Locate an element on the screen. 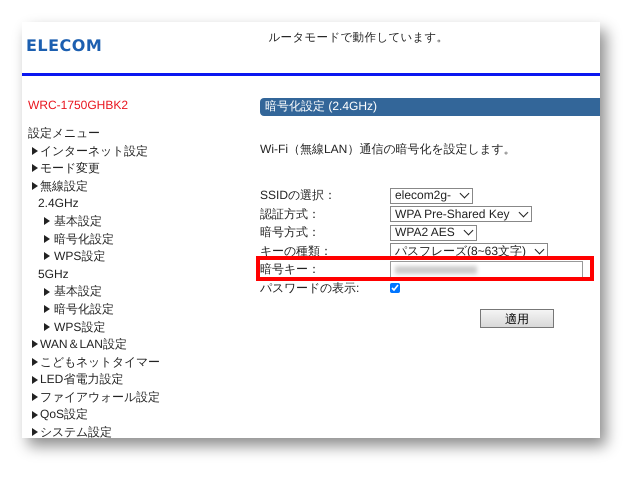 Image resolution: width=642 pixels, height=481 pixels. menu-link: QoS設定 is located at coordinates (64, 414).